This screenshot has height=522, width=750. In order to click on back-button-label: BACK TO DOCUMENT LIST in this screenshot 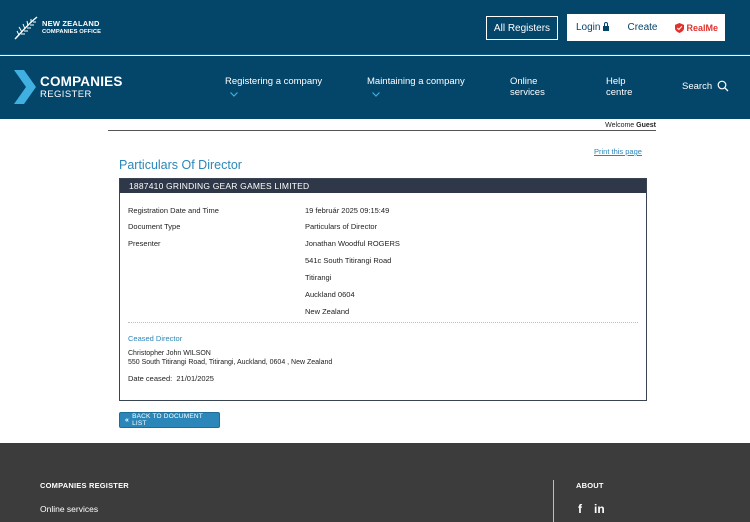, I will do `click(167, 420)`.